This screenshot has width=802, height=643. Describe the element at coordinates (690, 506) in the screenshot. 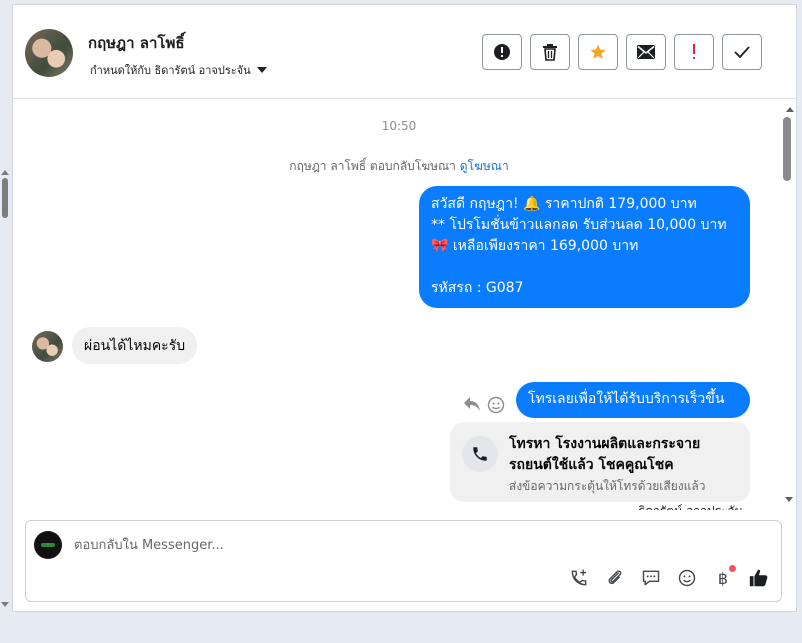

I see `sender-label: ธิดารัตน์ อาจประจัน` at that location.